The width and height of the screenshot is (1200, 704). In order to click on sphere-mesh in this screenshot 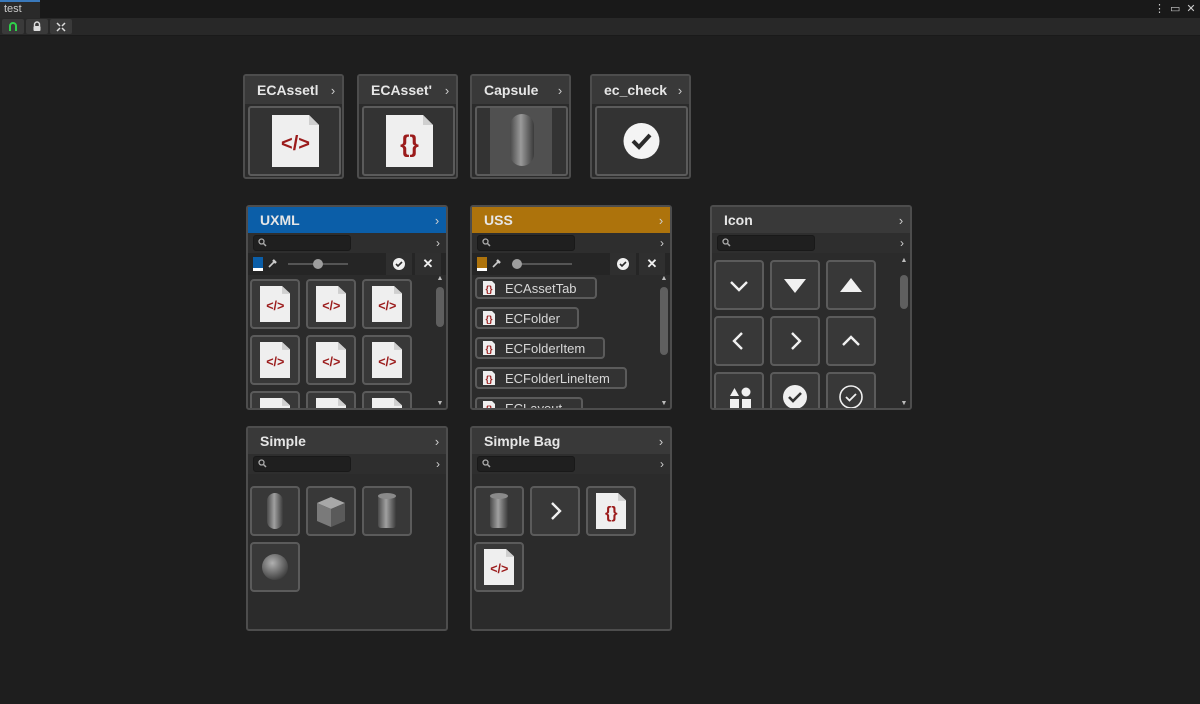, I will do `click(275, 567)`.